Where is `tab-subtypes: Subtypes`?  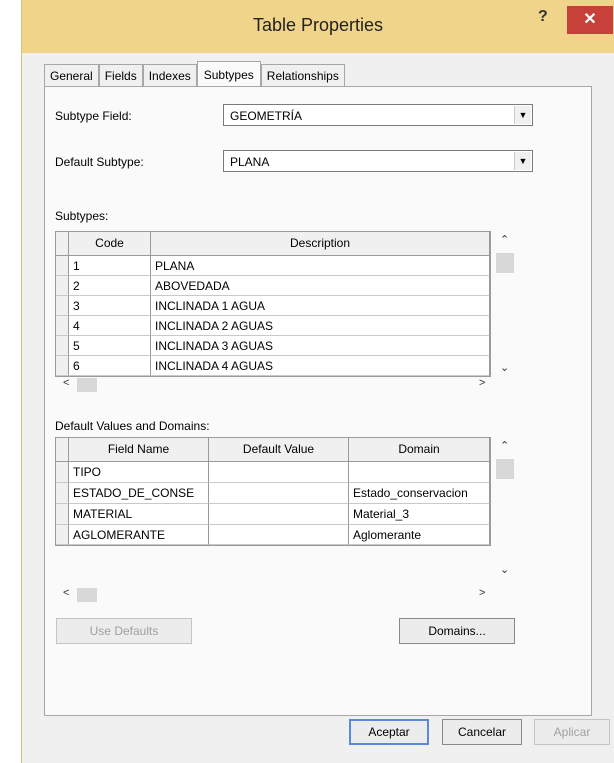 tab-subtypes: Subtypes is located at coordinates (228, 74).